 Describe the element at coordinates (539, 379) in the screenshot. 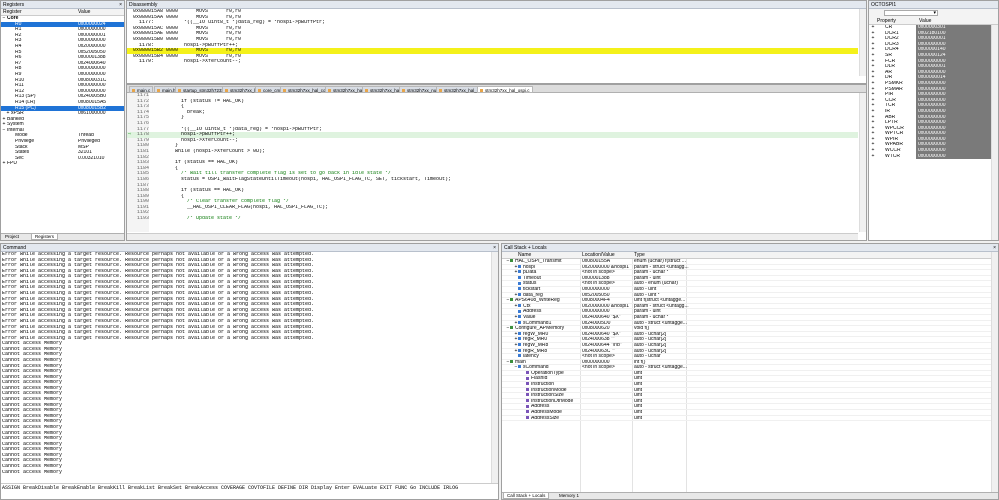

I see `item-name: FlashId` at that location.